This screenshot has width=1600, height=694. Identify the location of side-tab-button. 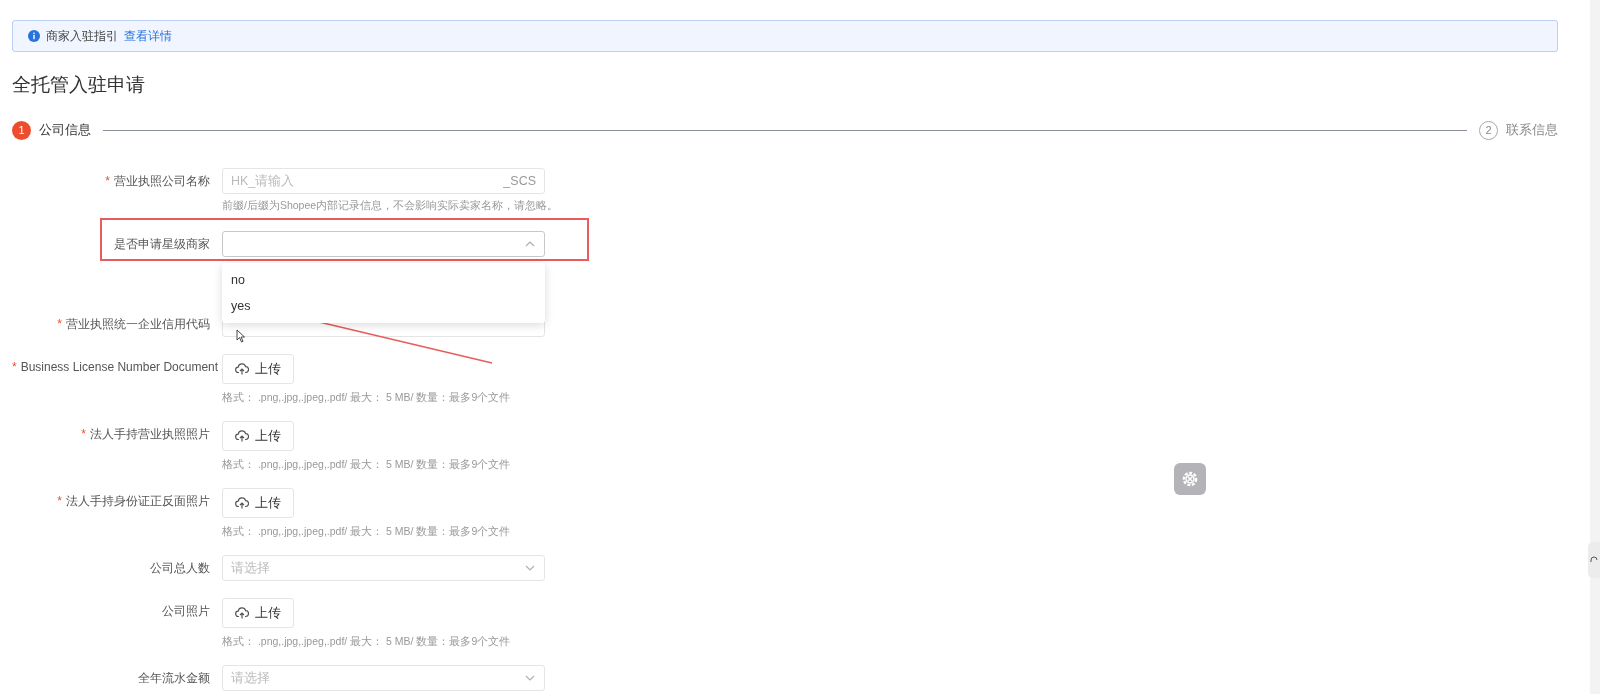
(1594, 560).